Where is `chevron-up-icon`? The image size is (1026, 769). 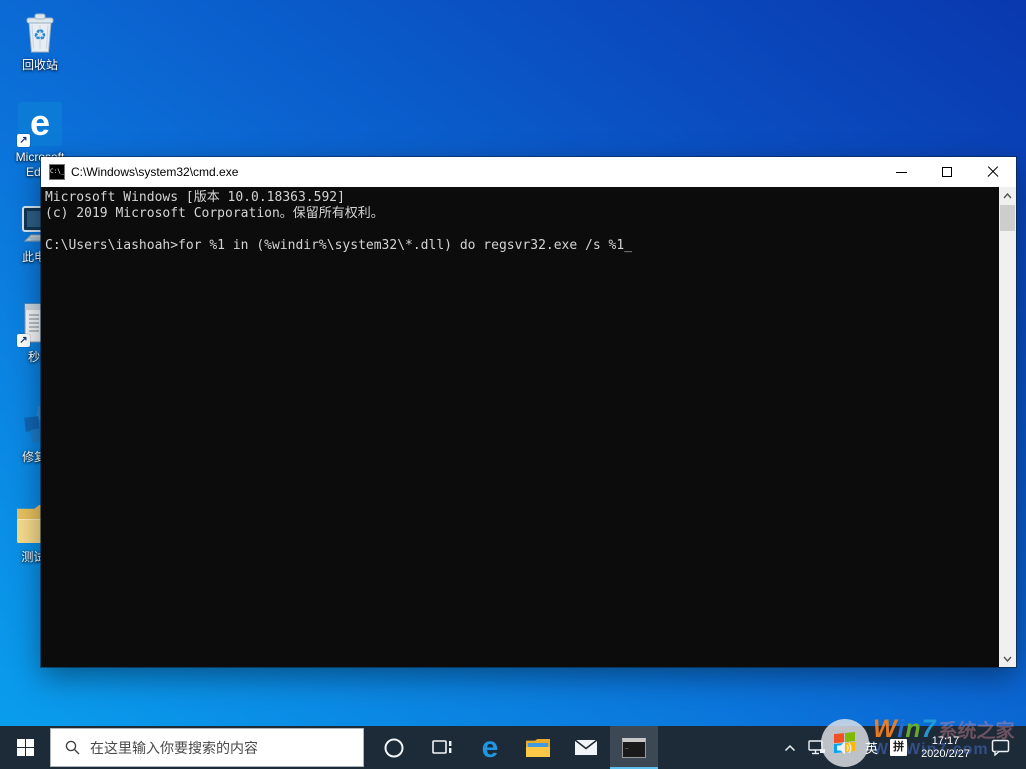 chevron-up-icon is located at coordinates (790, 747).